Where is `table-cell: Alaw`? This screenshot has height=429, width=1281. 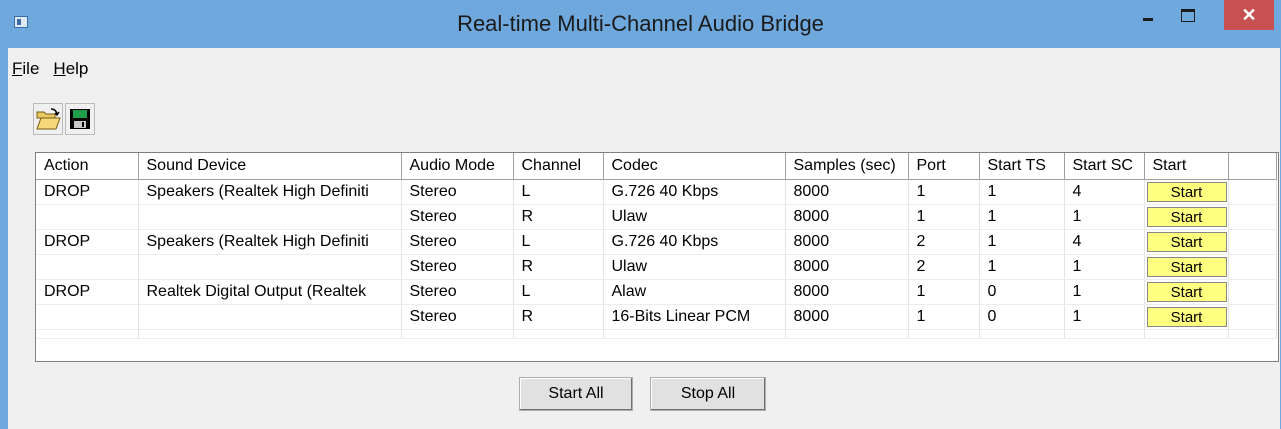 table-cell: Alaw is located at coordinates (694, 292).